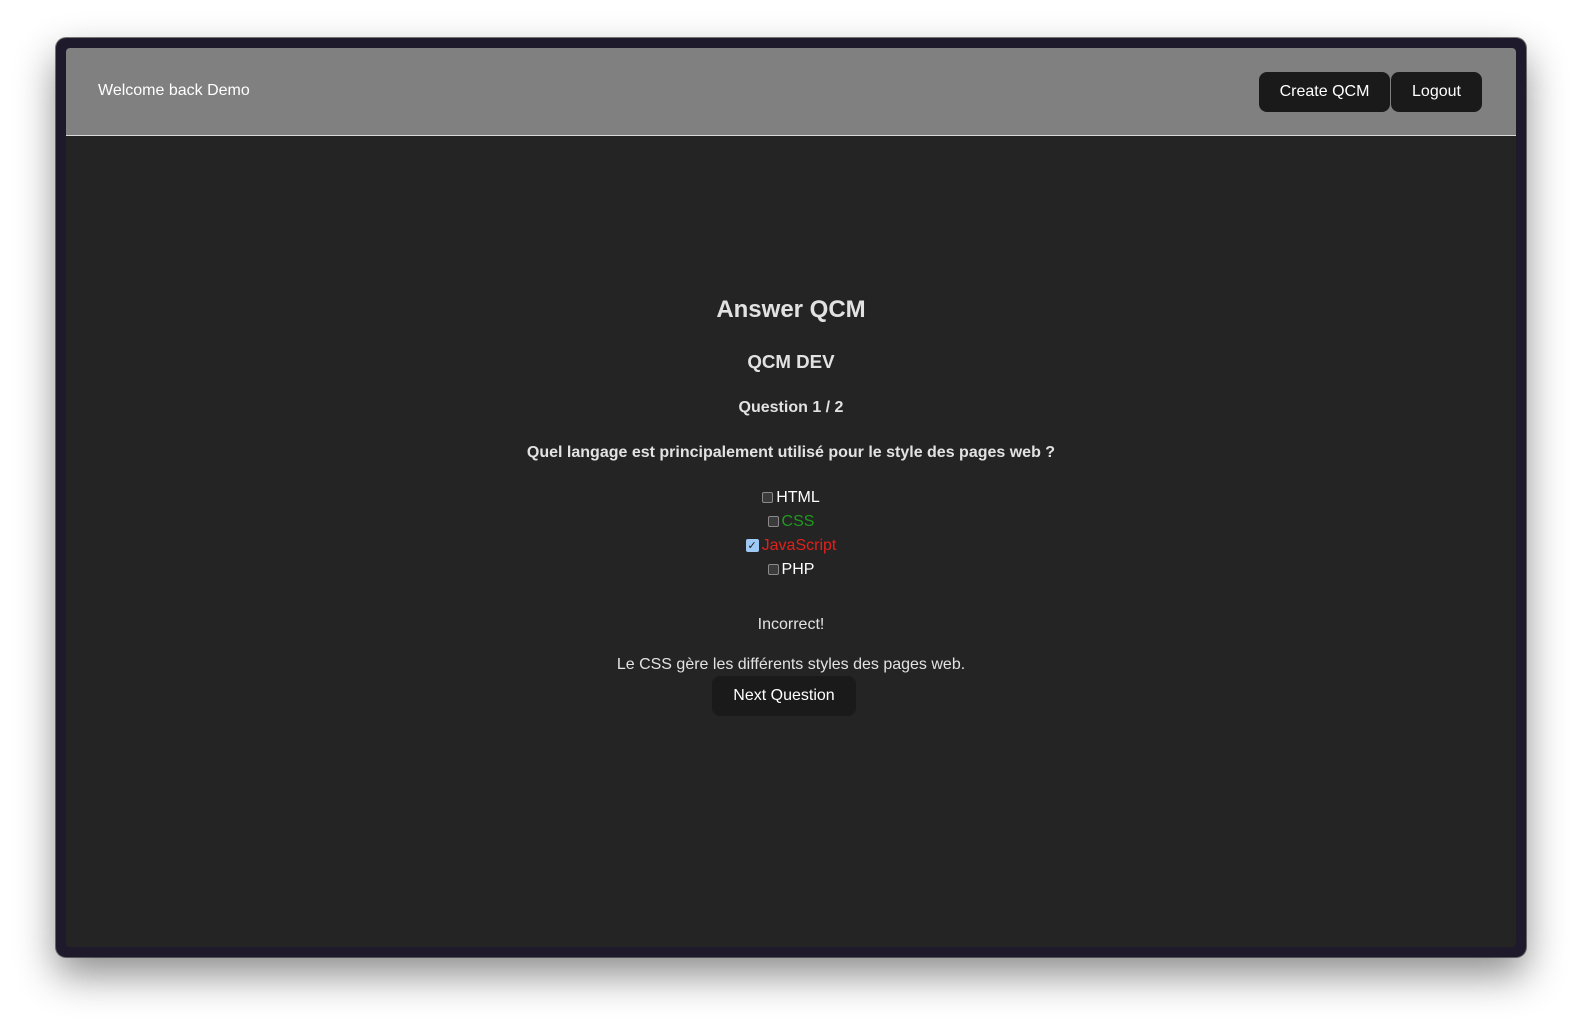 The height and width of the screenshot is (1031, 1582). Describe the element at coordinates (791, 407) in the screenshot. I see `question-counter: Question 1 / 2` at that location.